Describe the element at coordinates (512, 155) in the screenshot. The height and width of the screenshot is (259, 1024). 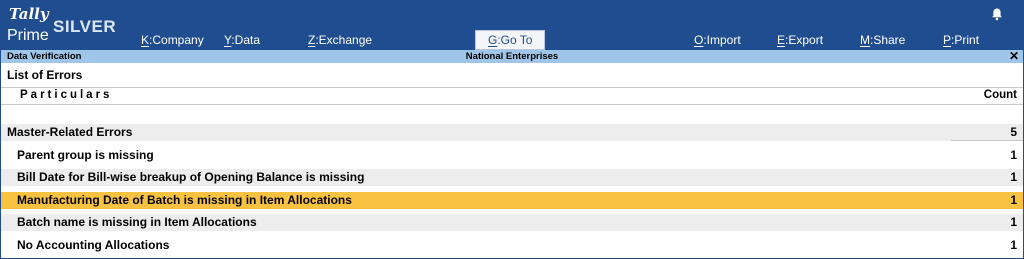
I see `table-row: Parent group is missing 1` at that location.